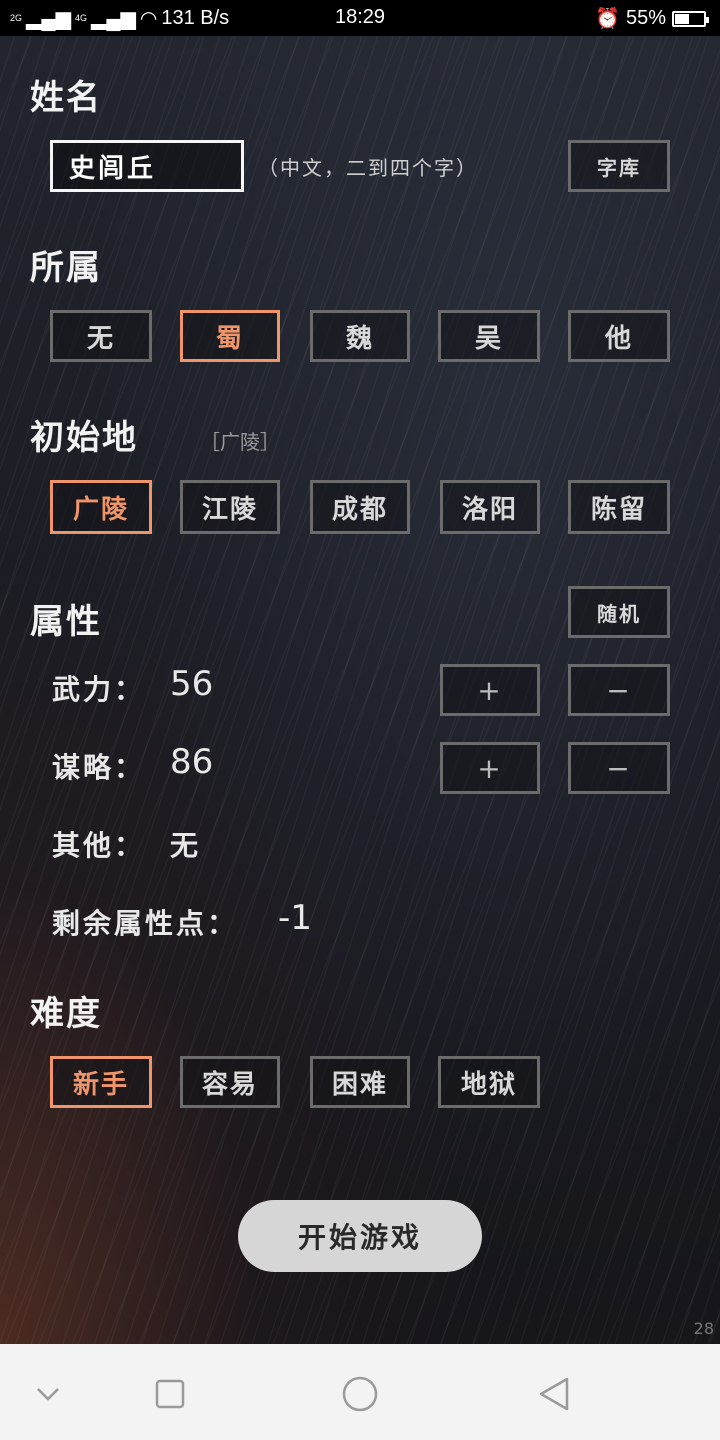  What do you see at coordinates (192, 684) in the screenshot?
I see `force-value: 56` at bounding box center [192, 684].